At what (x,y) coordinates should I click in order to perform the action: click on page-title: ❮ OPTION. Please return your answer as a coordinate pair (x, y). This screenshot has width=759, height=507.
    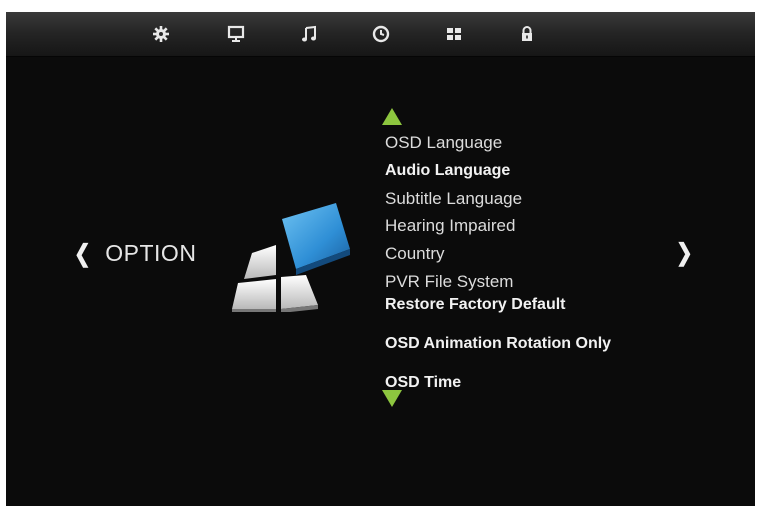
    Looking at the image, I should click on (135, 253).